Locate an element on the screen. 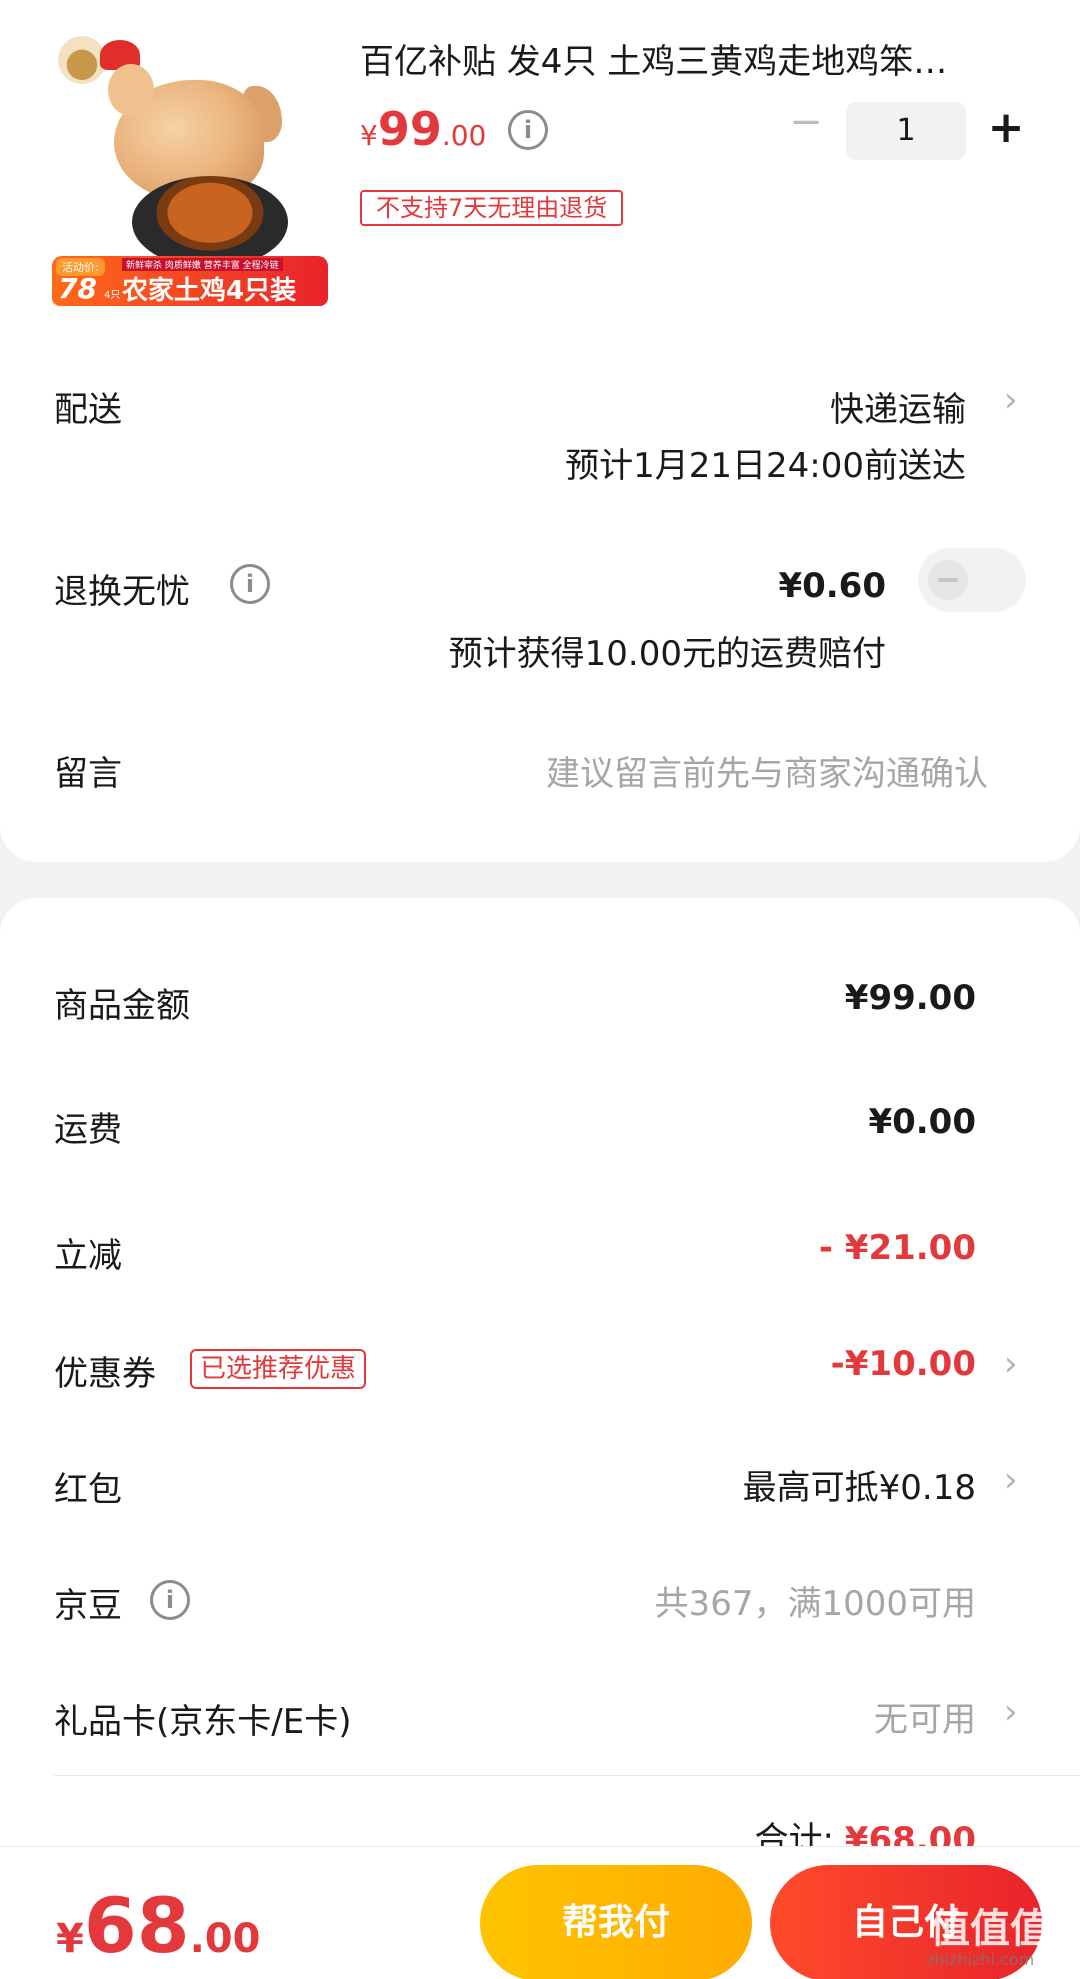 This screenshot has height=1979, width=1080. checkout-bar: ¥68.00 帮我付 自己付 is located at coordinates (540, 1912).